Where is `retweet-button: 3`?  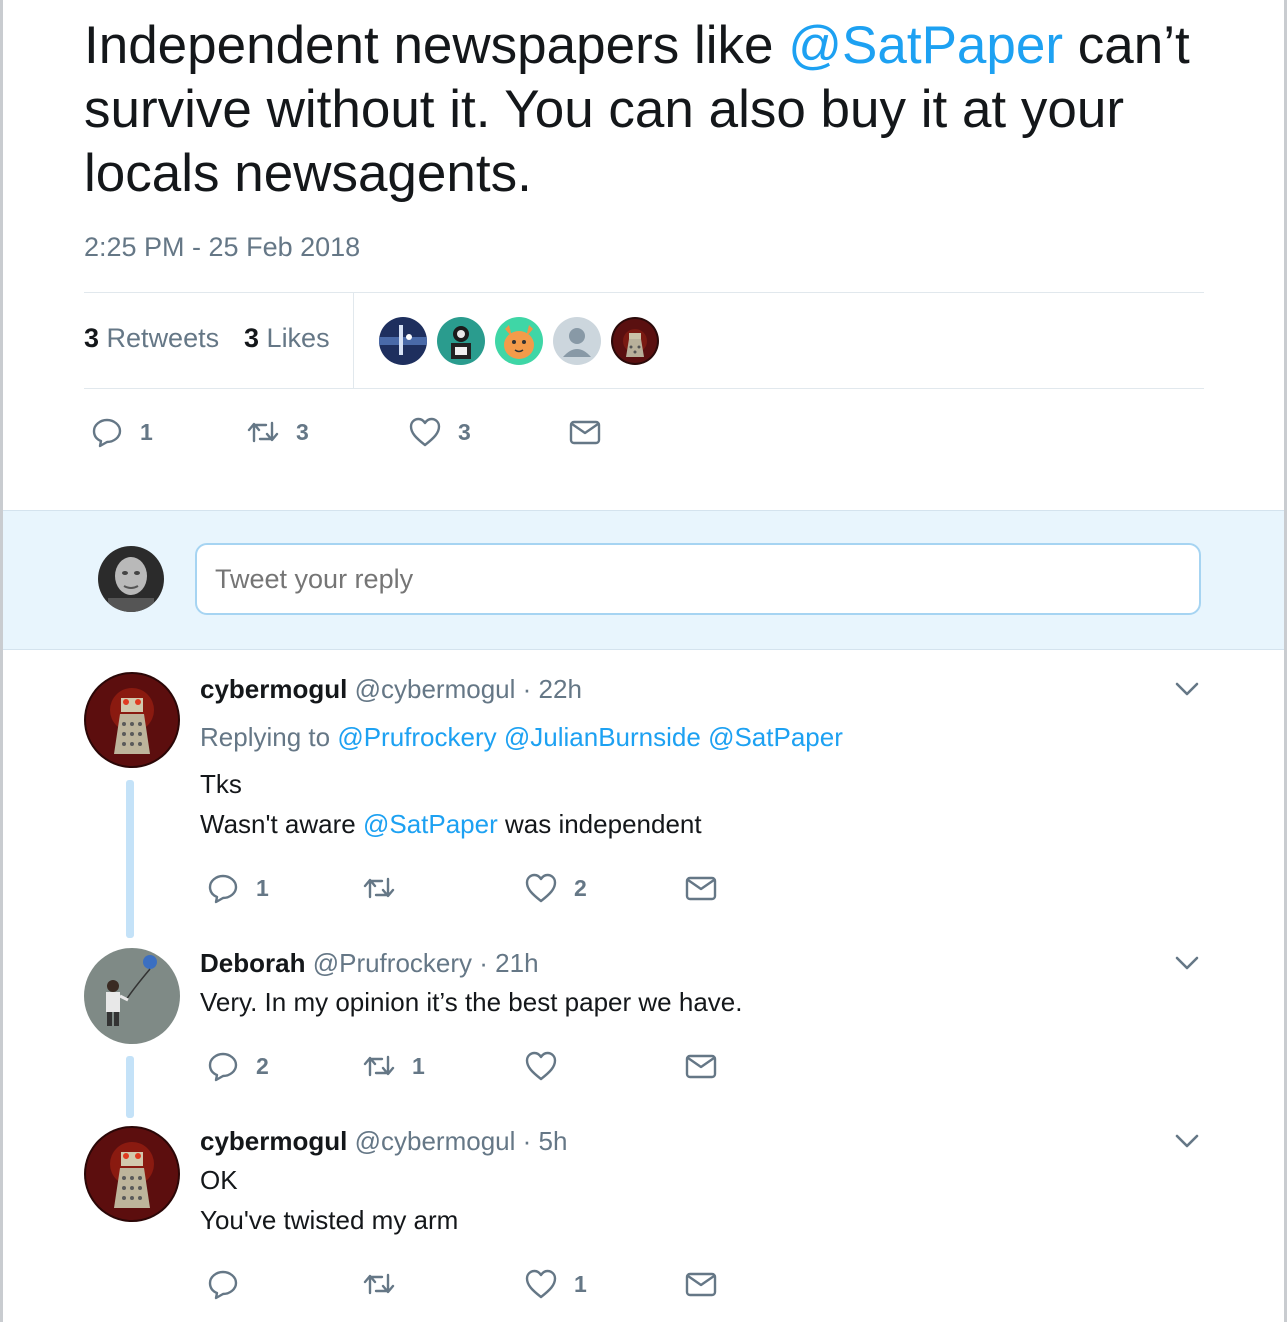
retweet-button: 3 is located at coordinates (277, 432).